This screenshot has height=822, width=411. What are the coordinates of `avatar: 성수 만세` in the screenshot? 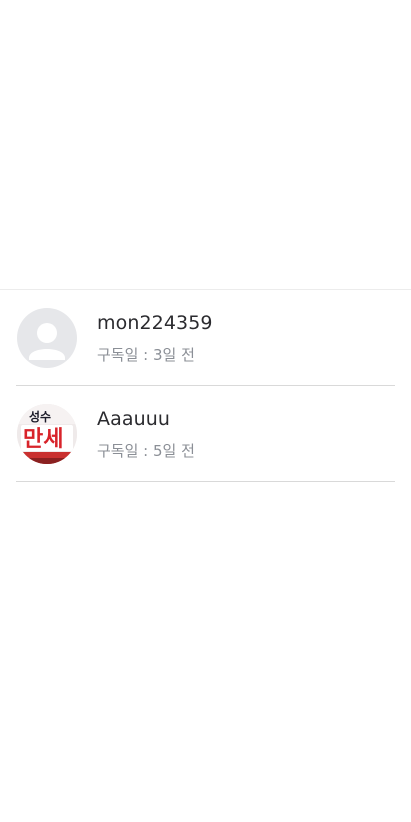 It's located at (47, 434).